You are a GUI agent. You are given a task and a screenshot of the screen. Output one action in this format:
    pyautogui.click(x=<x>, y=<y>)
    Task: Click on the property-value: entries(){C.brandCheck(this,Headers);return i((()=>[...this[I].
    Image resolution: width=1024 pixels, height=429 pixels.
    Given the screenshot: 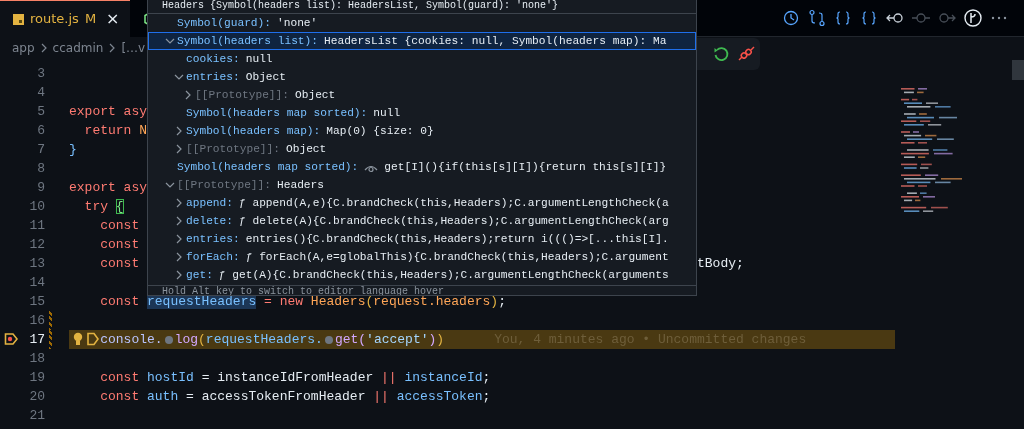 What is the action you would take?
    pyautogui.click(x=457, y=239)
    